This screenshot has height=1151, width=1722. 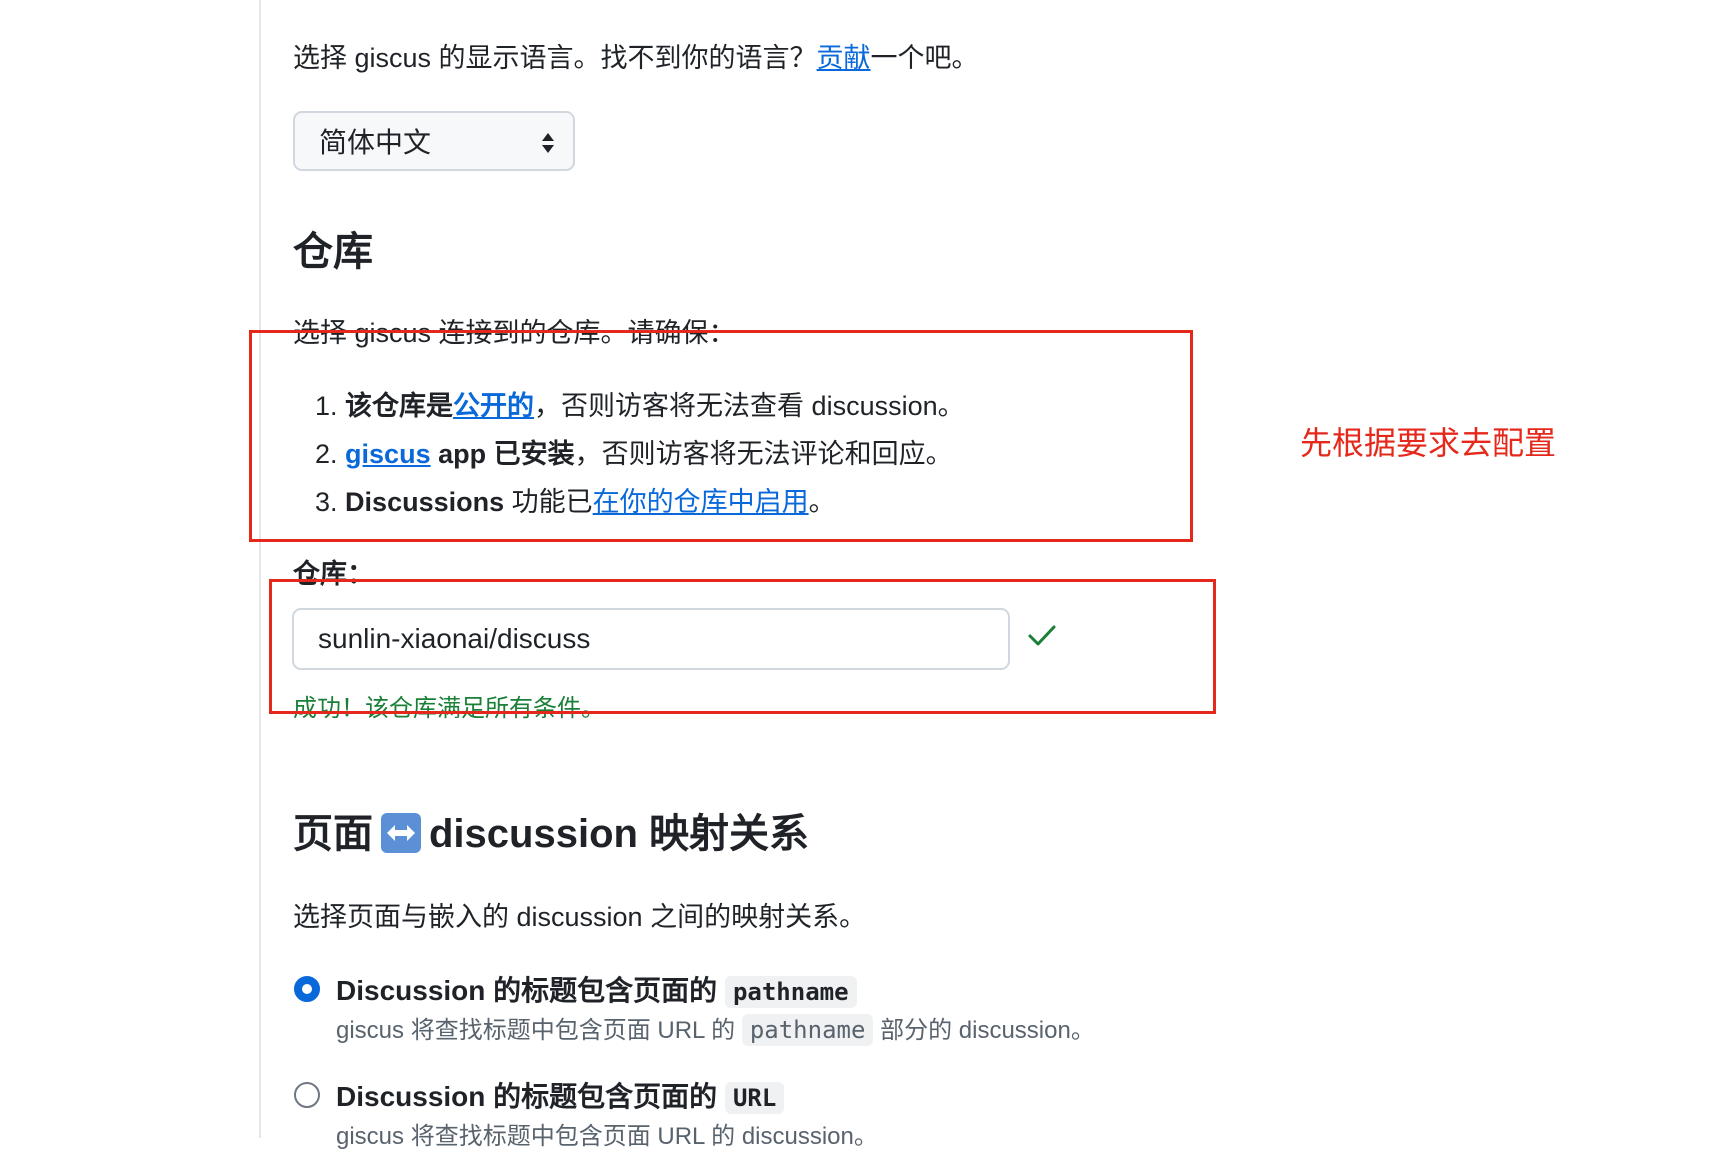 What do you see at coordinates (807, 1030) in the screenshot?
I see `option-desc-code: pathname` at bounding box center [807, 1030].